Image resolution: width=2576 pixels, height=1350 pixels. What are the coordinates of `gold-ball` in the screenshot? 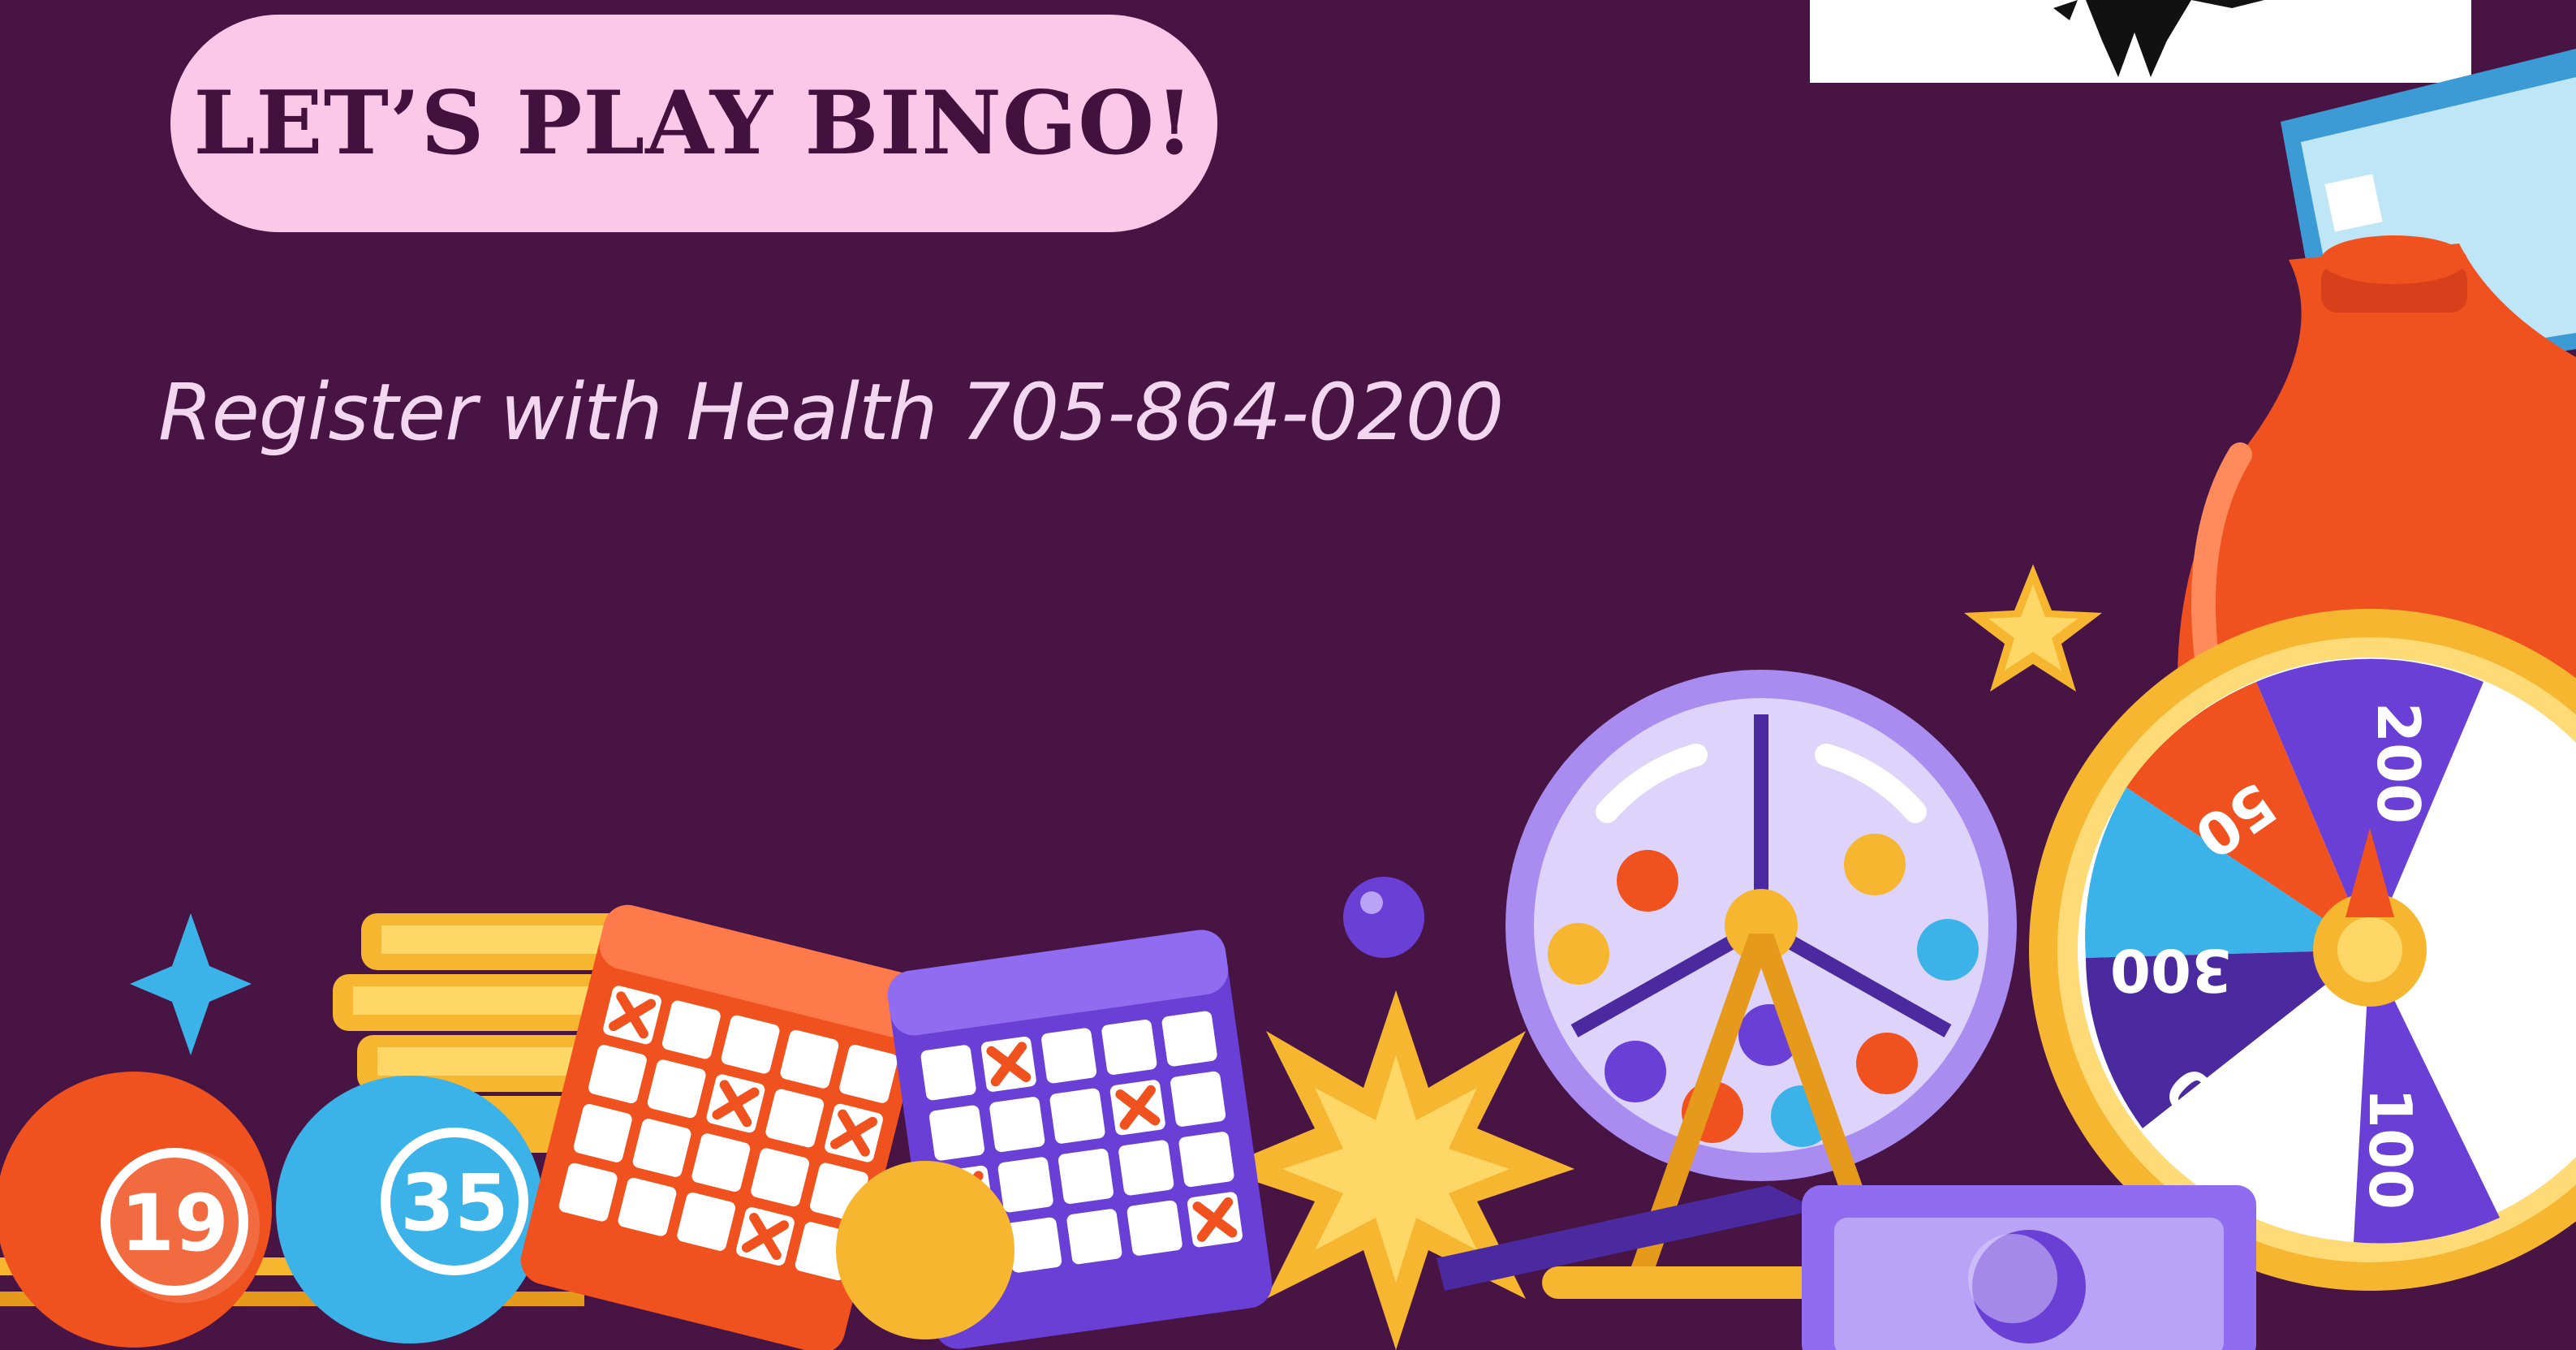 It's located at (925, 1250).